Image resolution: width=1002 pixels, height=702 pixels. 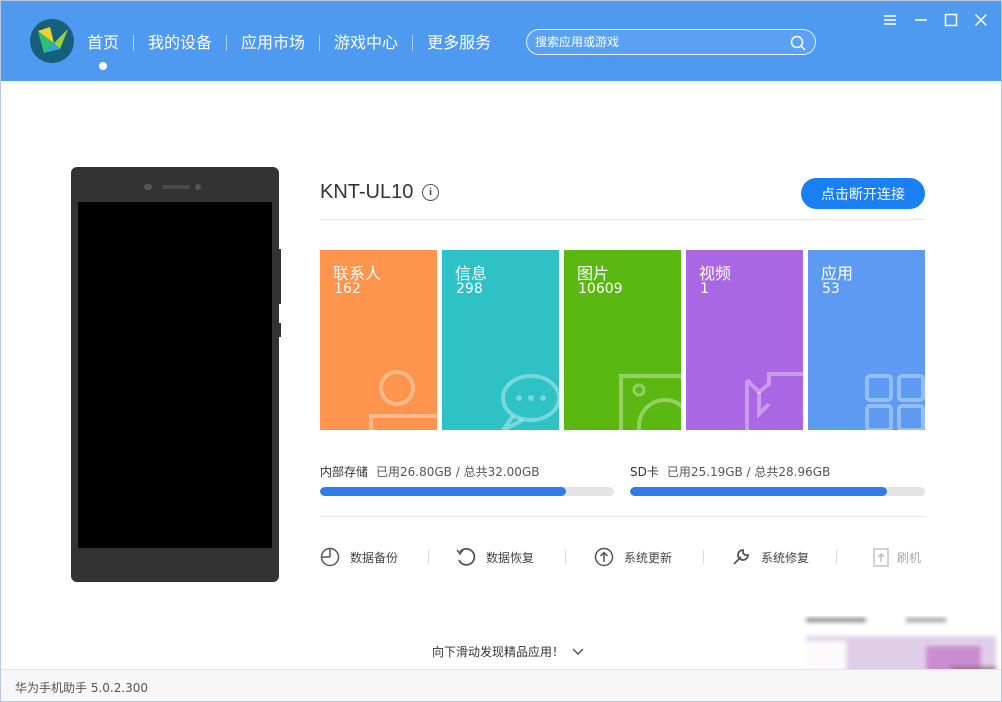 What do you see at coordinates (744, 340) in the screenshot?
I see `tile-videos: 视频 1` at bounding box center [744, 340].